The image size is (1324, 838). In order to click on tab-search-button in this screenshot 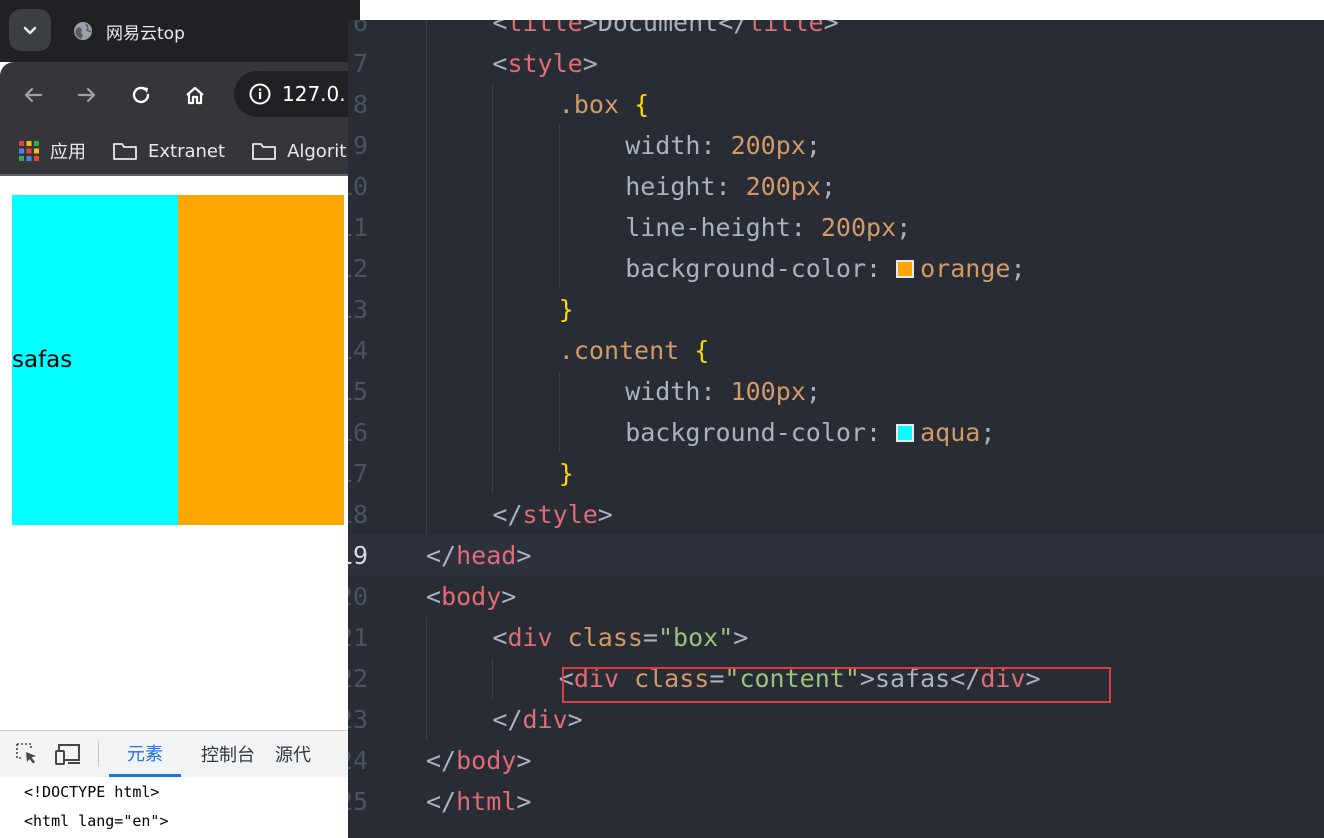, I will do `click(30, 30)`.